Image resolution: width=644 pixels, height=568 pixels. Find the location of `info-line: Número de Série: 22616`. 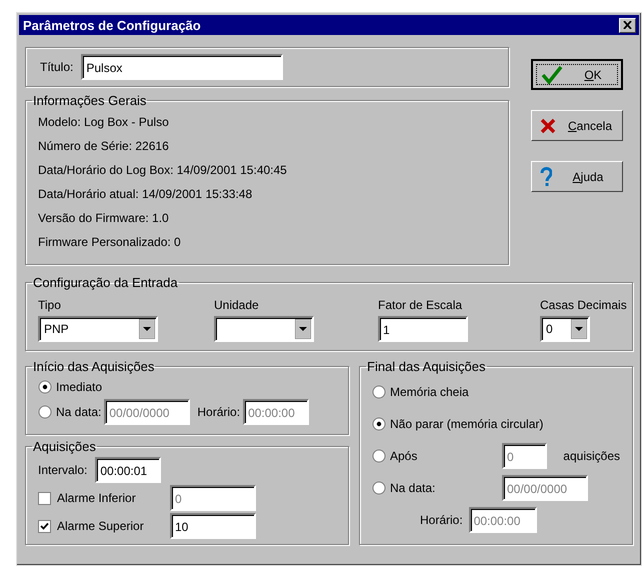

info-line: Número de Série: 22616 is located at coordinates (104, 146).